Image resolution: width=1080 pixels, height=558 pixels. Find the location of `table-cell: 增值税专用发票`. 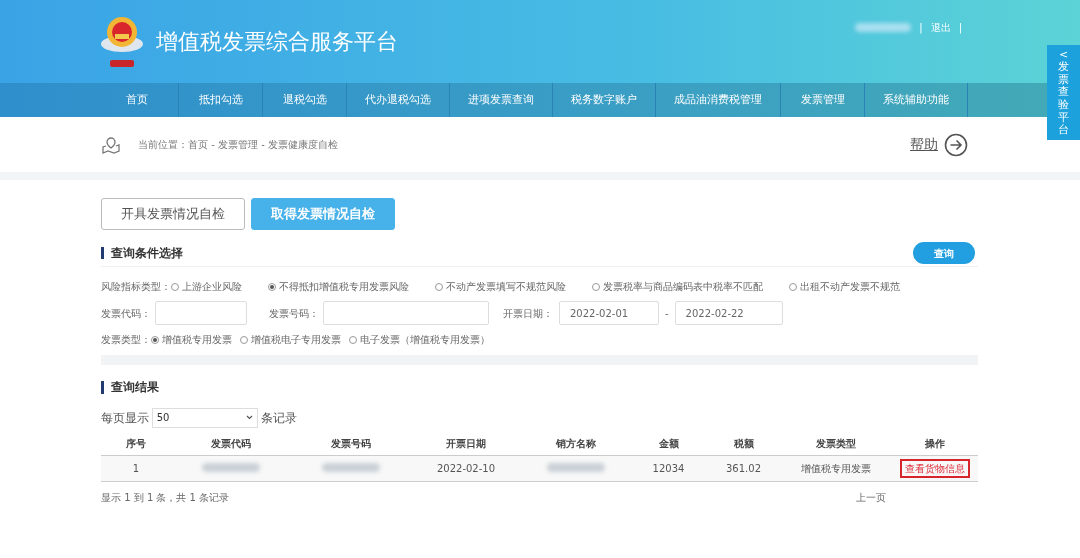

table-cell: 增值税专用发票 is located at coordinates (836, 468).